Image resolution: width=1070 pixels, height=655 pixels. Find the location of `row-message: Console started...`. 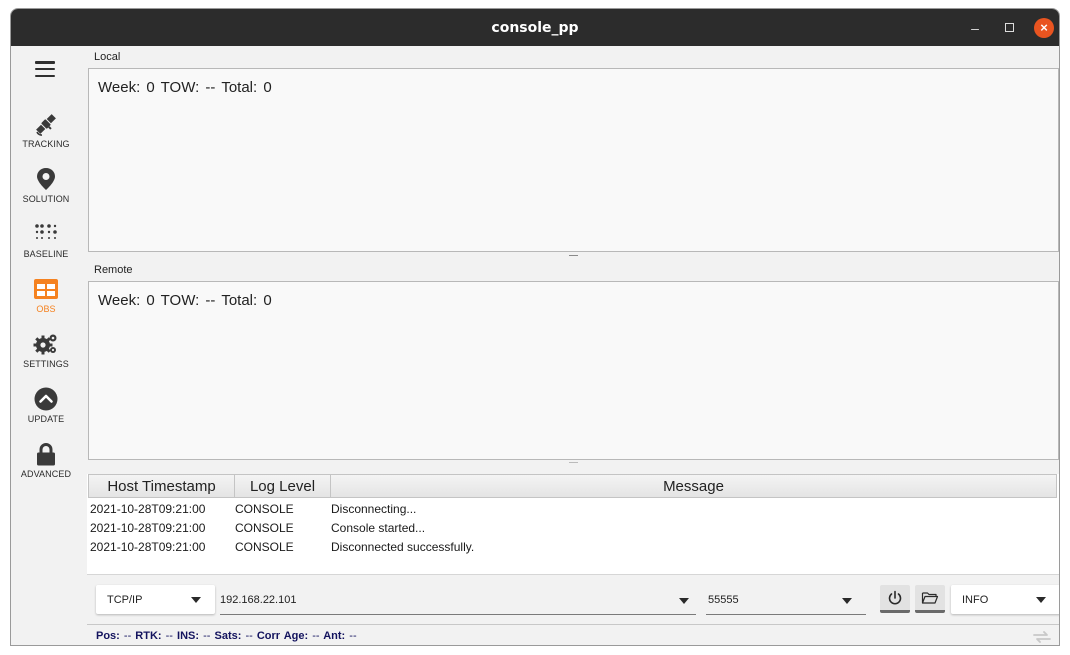

row-message: Console started... is located at coordinates (378, 528).